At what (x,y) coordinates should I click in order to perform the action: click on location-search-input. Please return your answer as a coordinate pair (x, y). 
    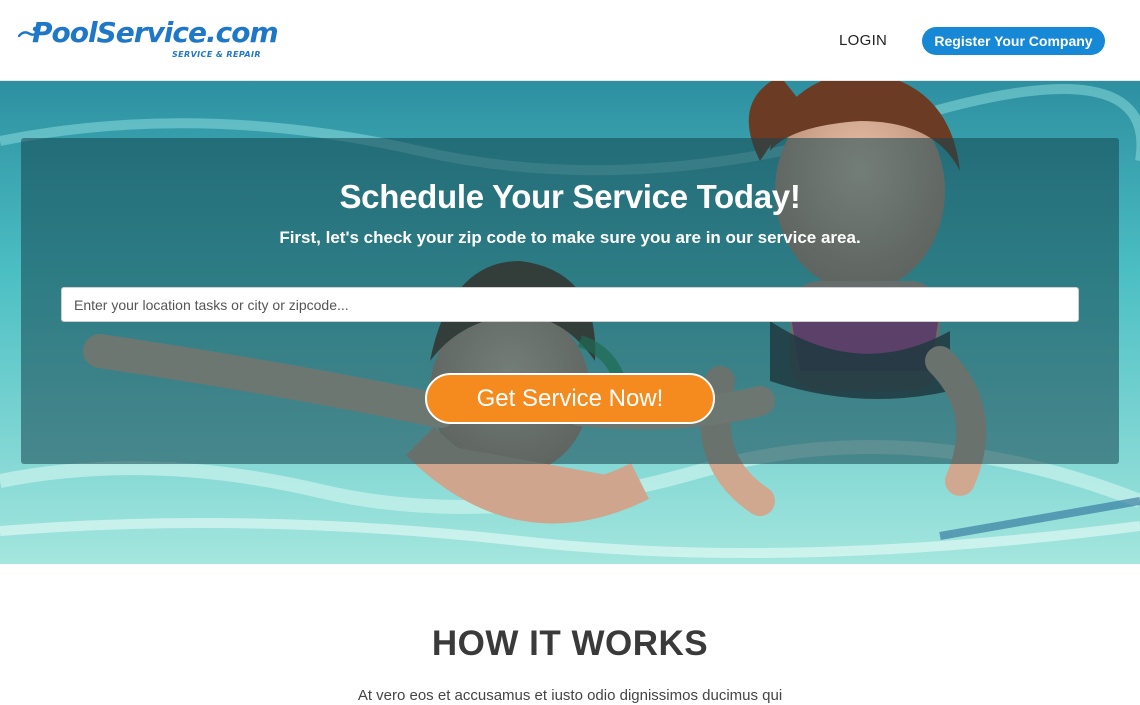
    Looking at the image, I should click on (570, 304).